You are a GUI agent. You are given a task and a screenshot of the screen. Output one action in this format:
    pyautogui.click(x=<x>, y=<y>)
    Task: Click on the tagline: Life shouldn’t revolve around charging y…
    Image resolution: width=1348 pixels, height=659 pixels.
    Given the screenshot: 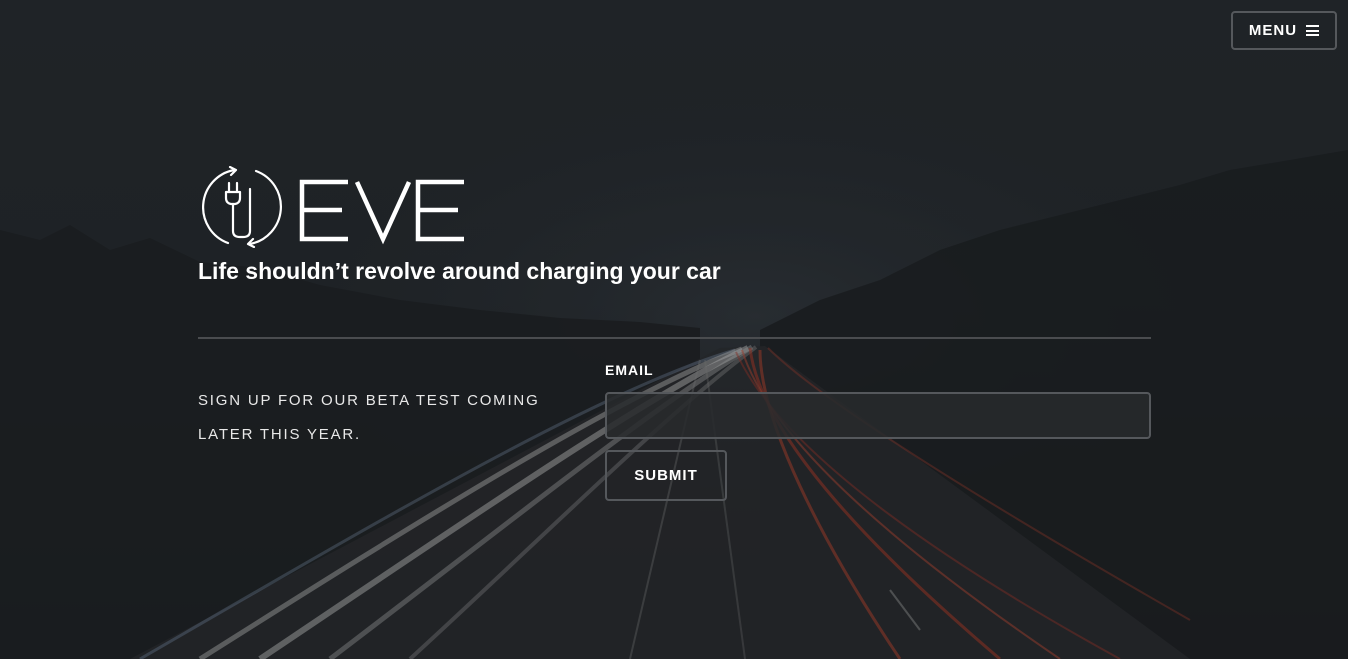 What is the action you would take?
    pyautogui.click(x=459, y=271)
    